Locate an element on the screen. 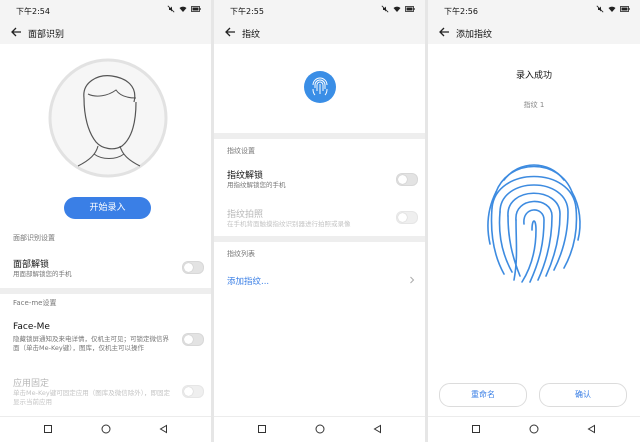  fingerprint-badge-icon is located at coordinates (320, 87).